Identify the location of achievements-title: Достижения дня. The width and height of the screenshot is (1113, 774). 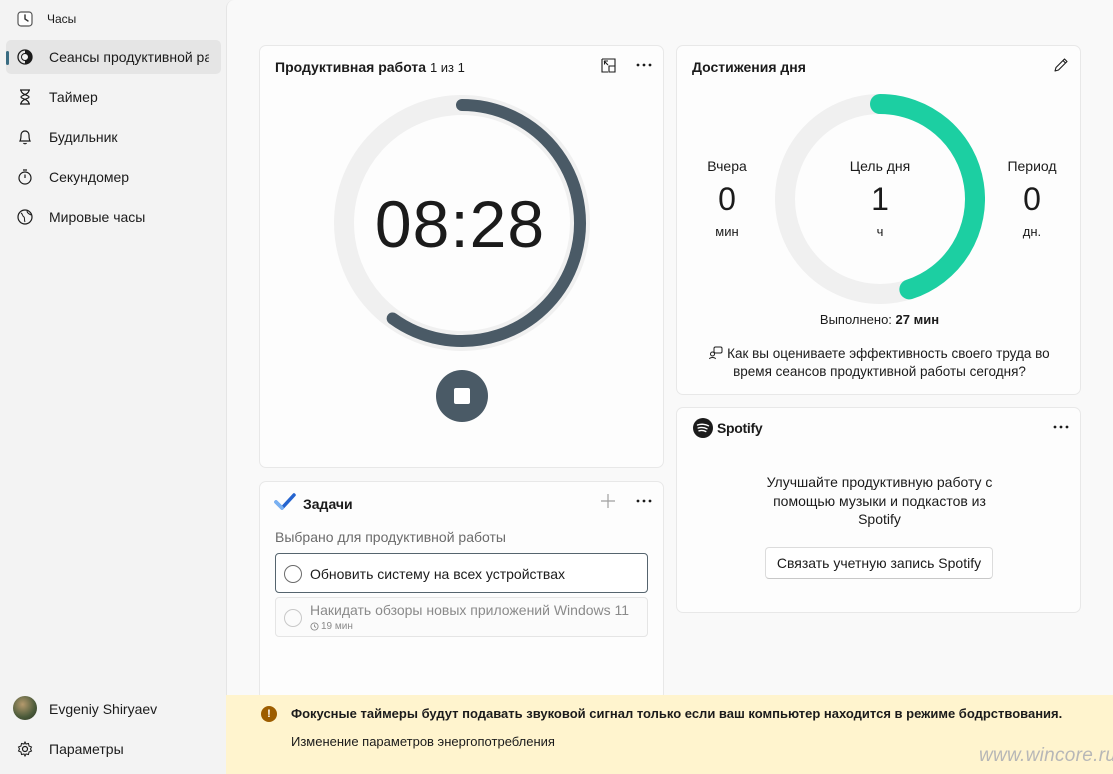
(749, 67).